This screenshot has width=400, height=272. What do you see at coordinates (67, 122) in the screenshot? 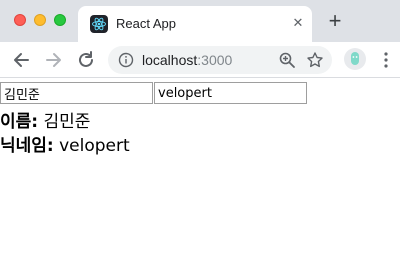
I see `name-value: 김민준` at bounding box center [67, 122].